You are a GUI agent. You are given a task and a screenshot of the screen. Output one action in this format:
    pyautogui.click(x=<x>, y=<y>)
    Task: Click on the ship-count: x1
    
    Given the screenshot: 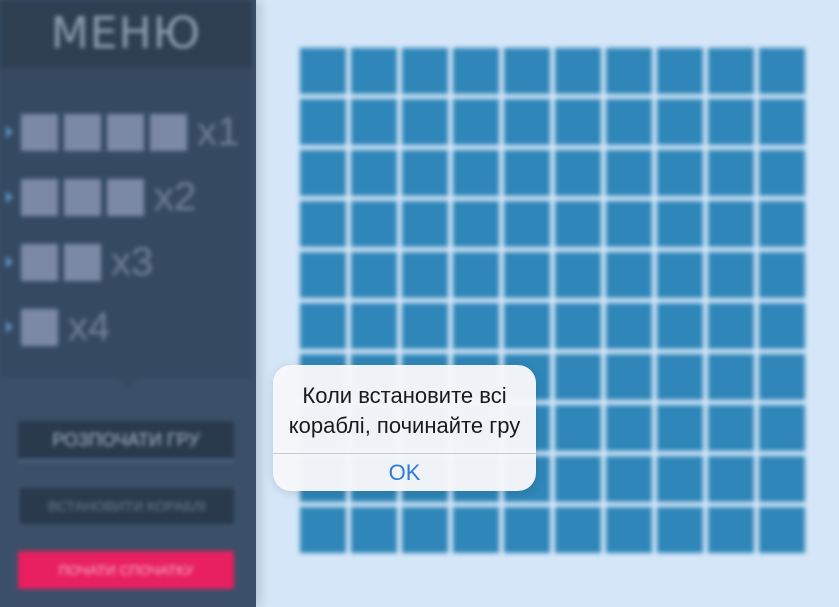 What is the action you would take?
    pyautogui.click(x=218, y=131)
    